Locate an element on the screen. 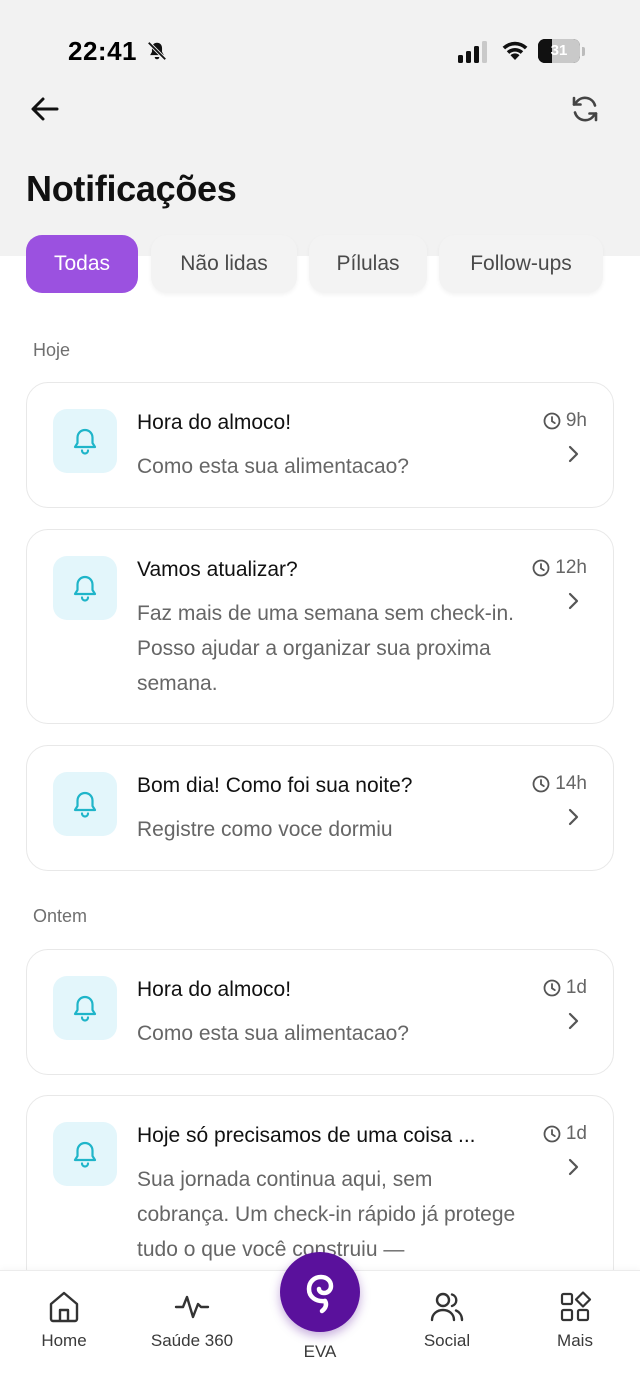 Image resolution: width=640 pixels, height=1391 pixels. tab-todas: Todas is located at coordinates (82, 264).